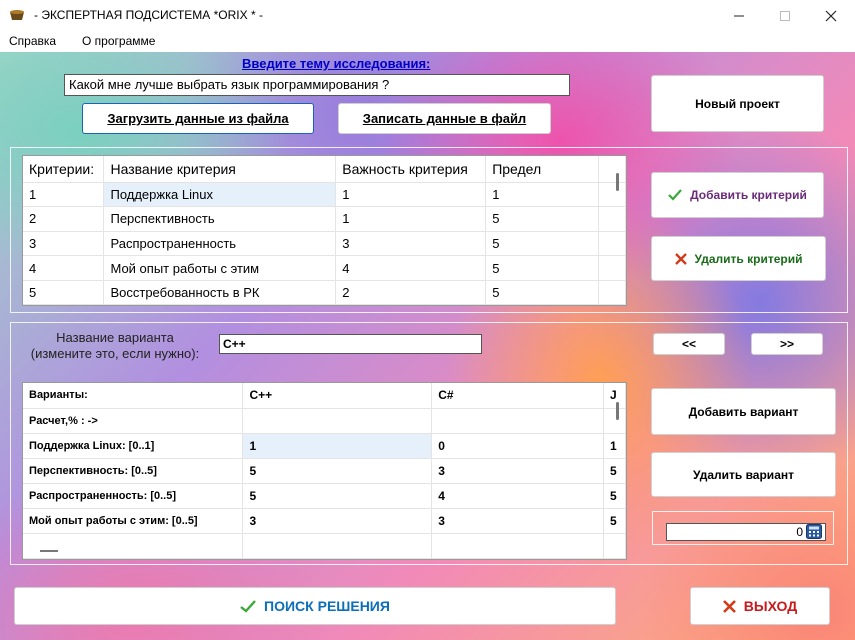  I want to click on table-cell: 0, so click(517, 446).